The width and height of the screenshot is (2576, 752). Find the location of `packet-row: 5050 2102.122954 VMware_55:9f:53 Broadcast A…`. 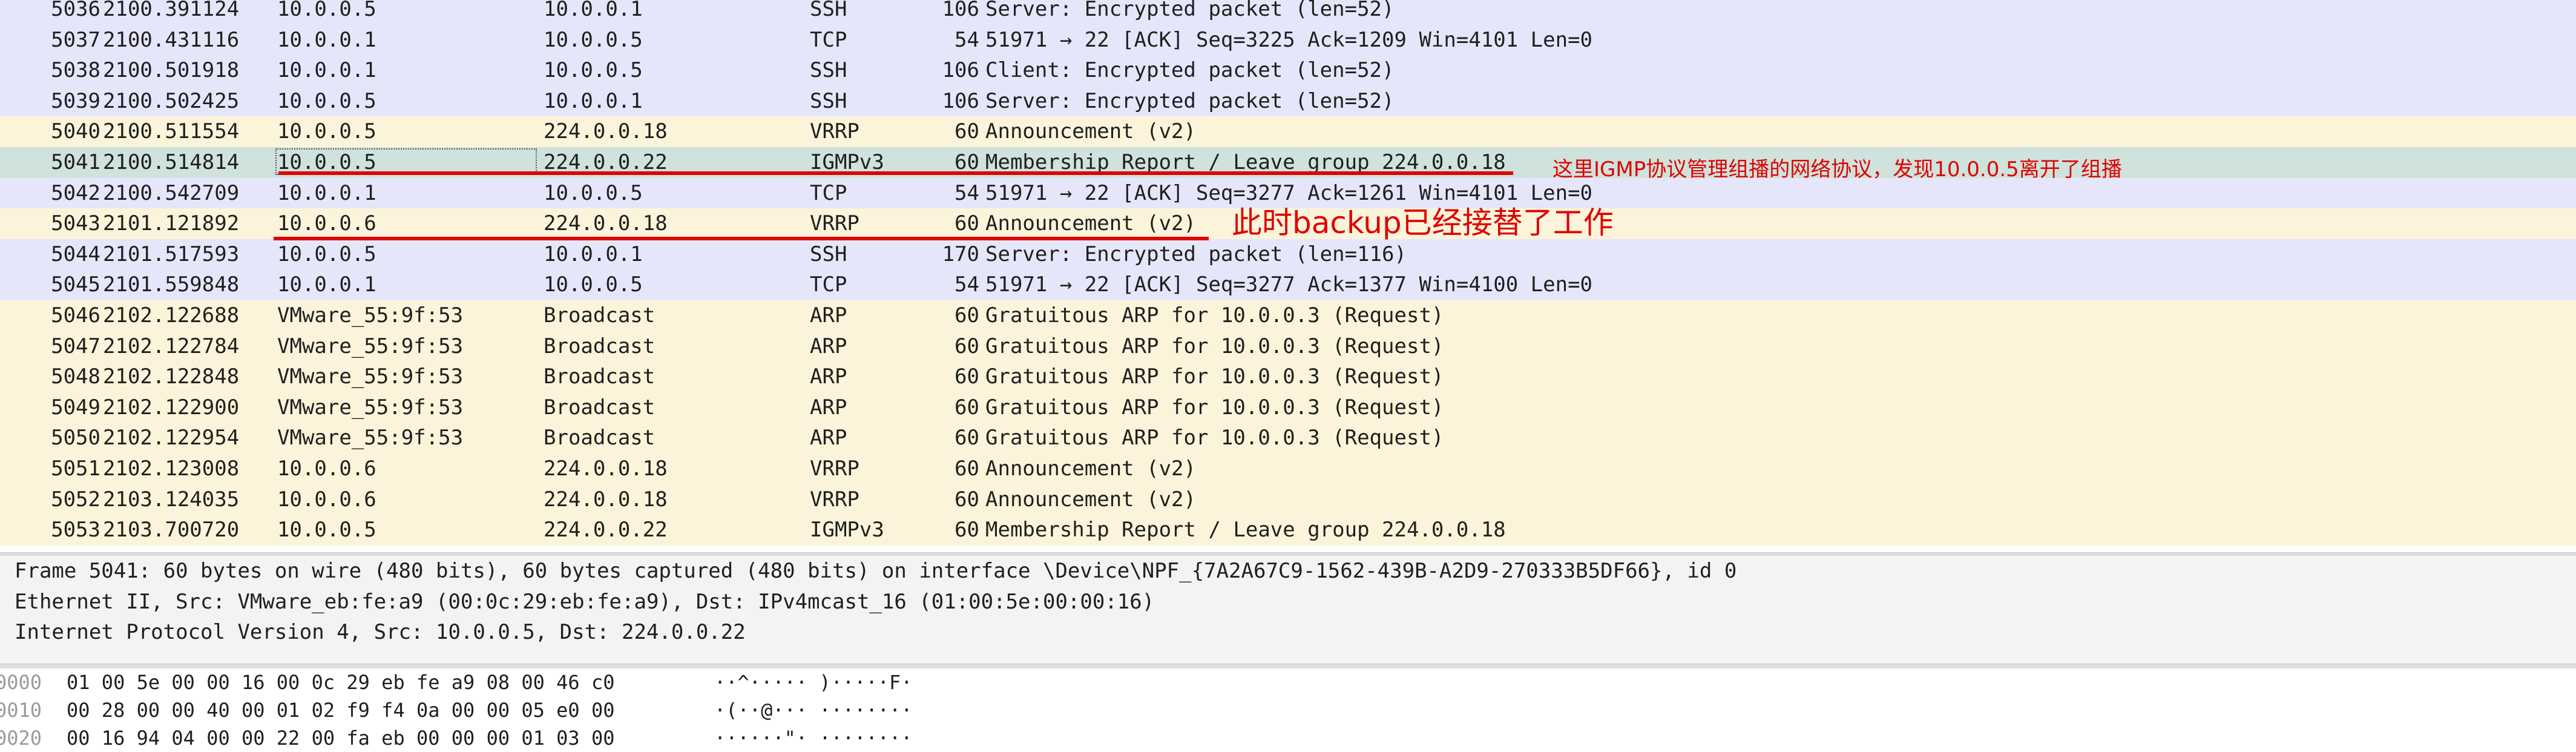

packet-row: 5050 2102.122954 VMware_55:9f:53 Broadcast A… is located at coordinates (1288, 439).